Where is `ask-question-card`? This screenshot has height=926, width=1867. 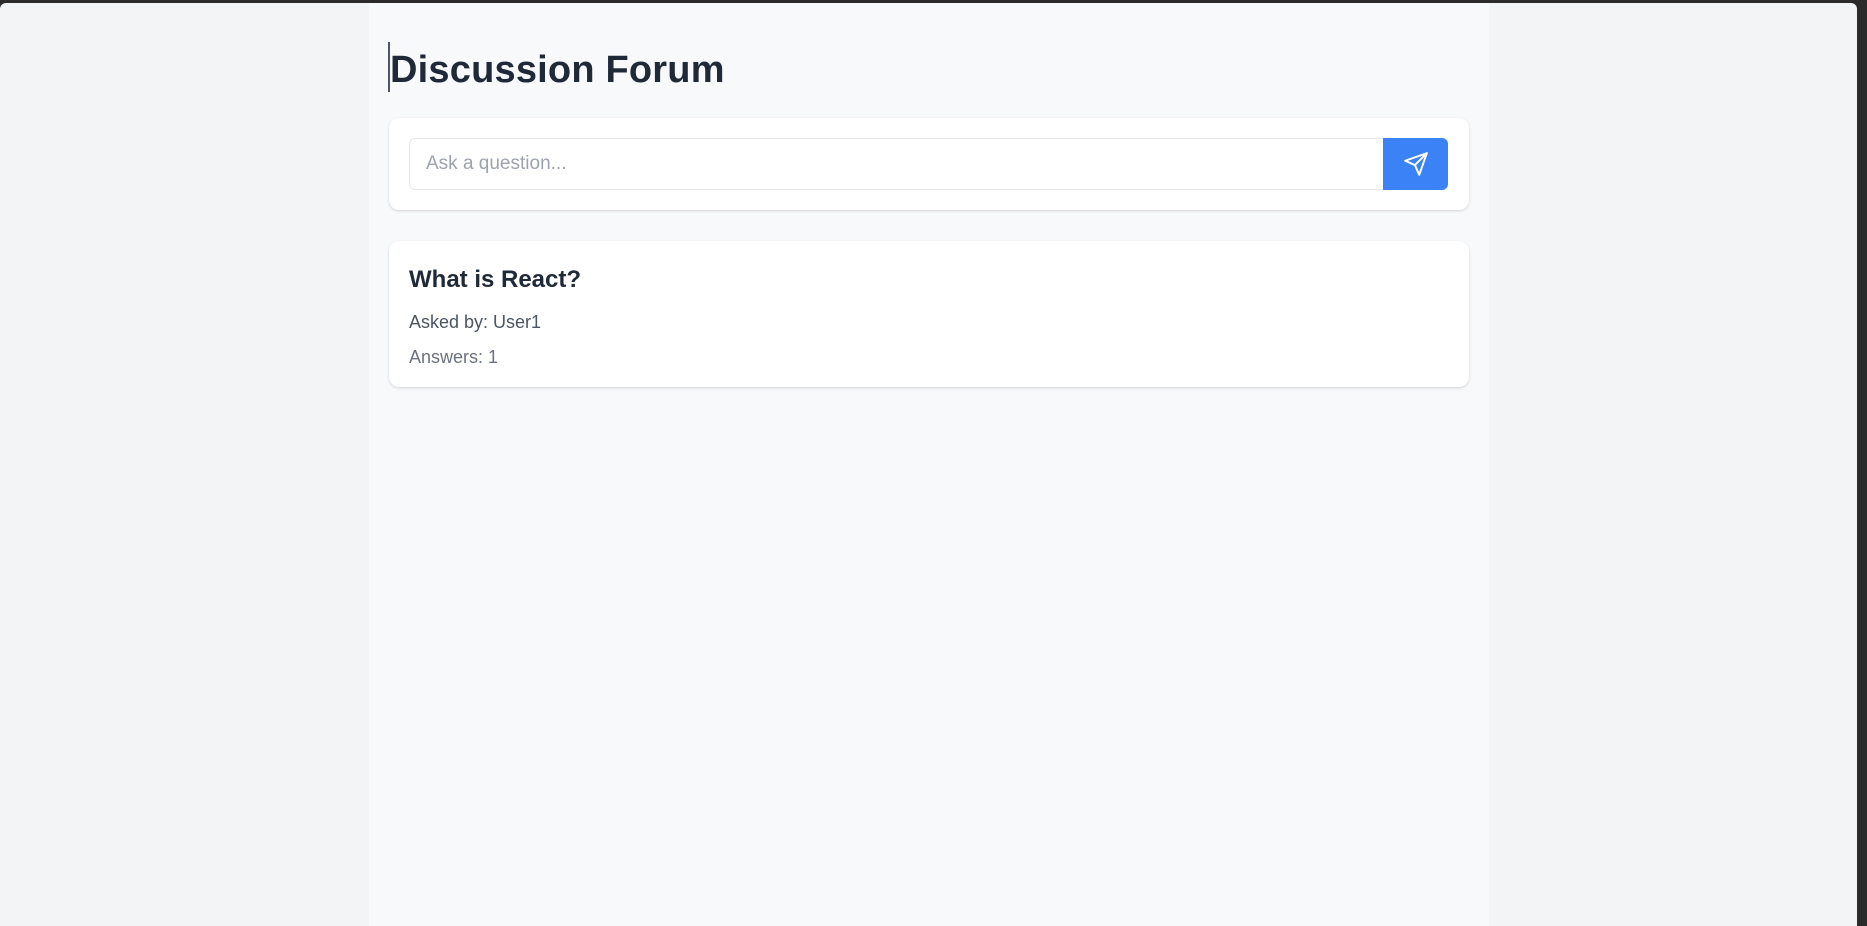
ask-question-card is located at coordinates (929, 164).